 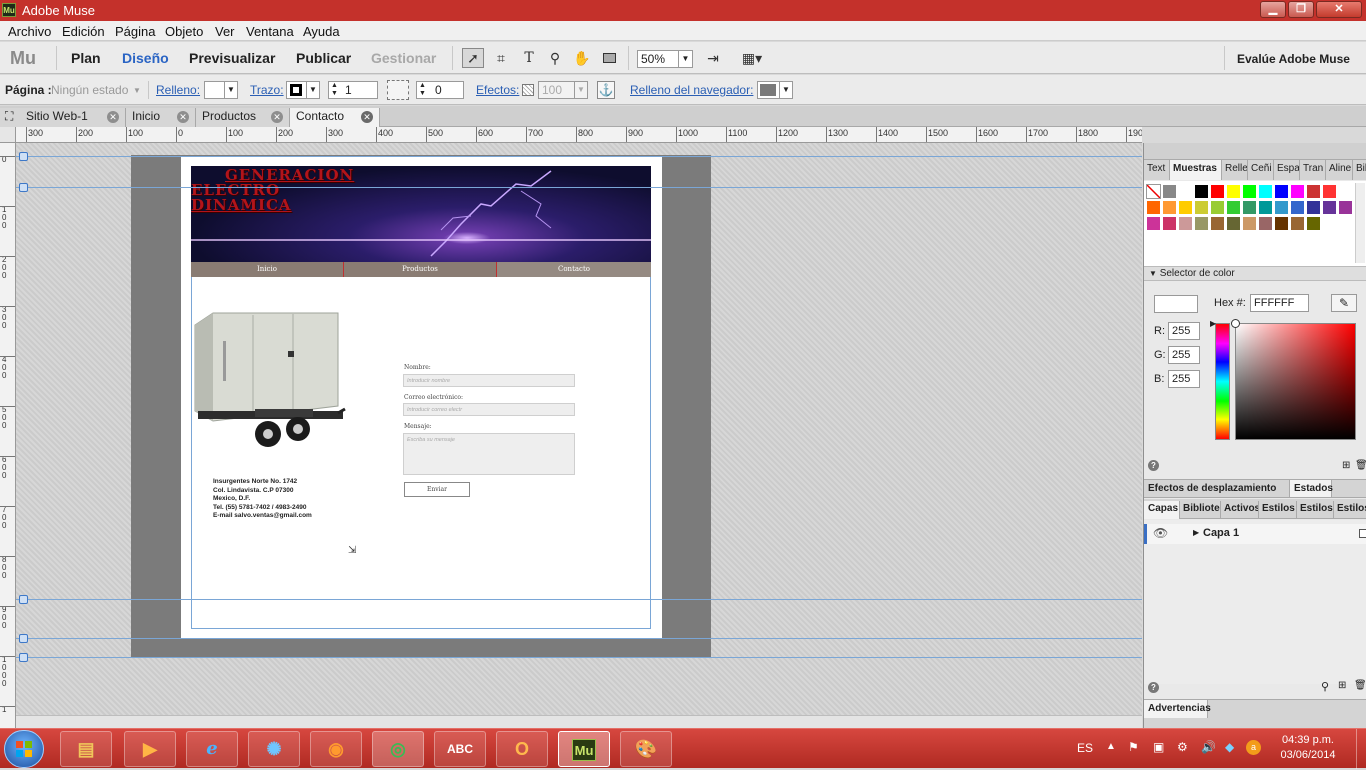 I want to click on tab-advertencias: Advertencias, so click(x=1177, y=709).